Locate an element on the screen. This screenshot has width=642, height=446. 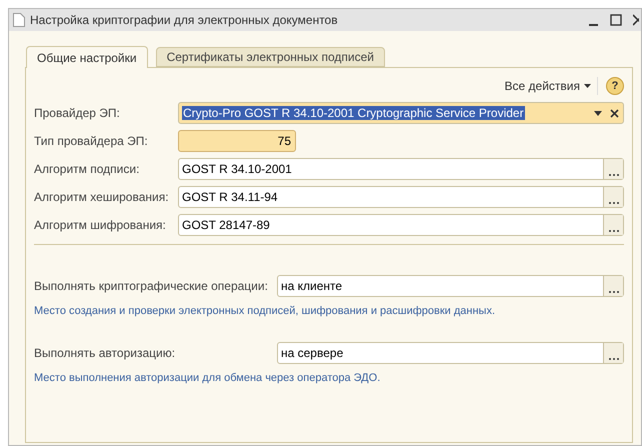
field-value: Crypto-Pro GOST R 34.10-2001 Cryptographic Service Provider is located at coordinates (353, 113).